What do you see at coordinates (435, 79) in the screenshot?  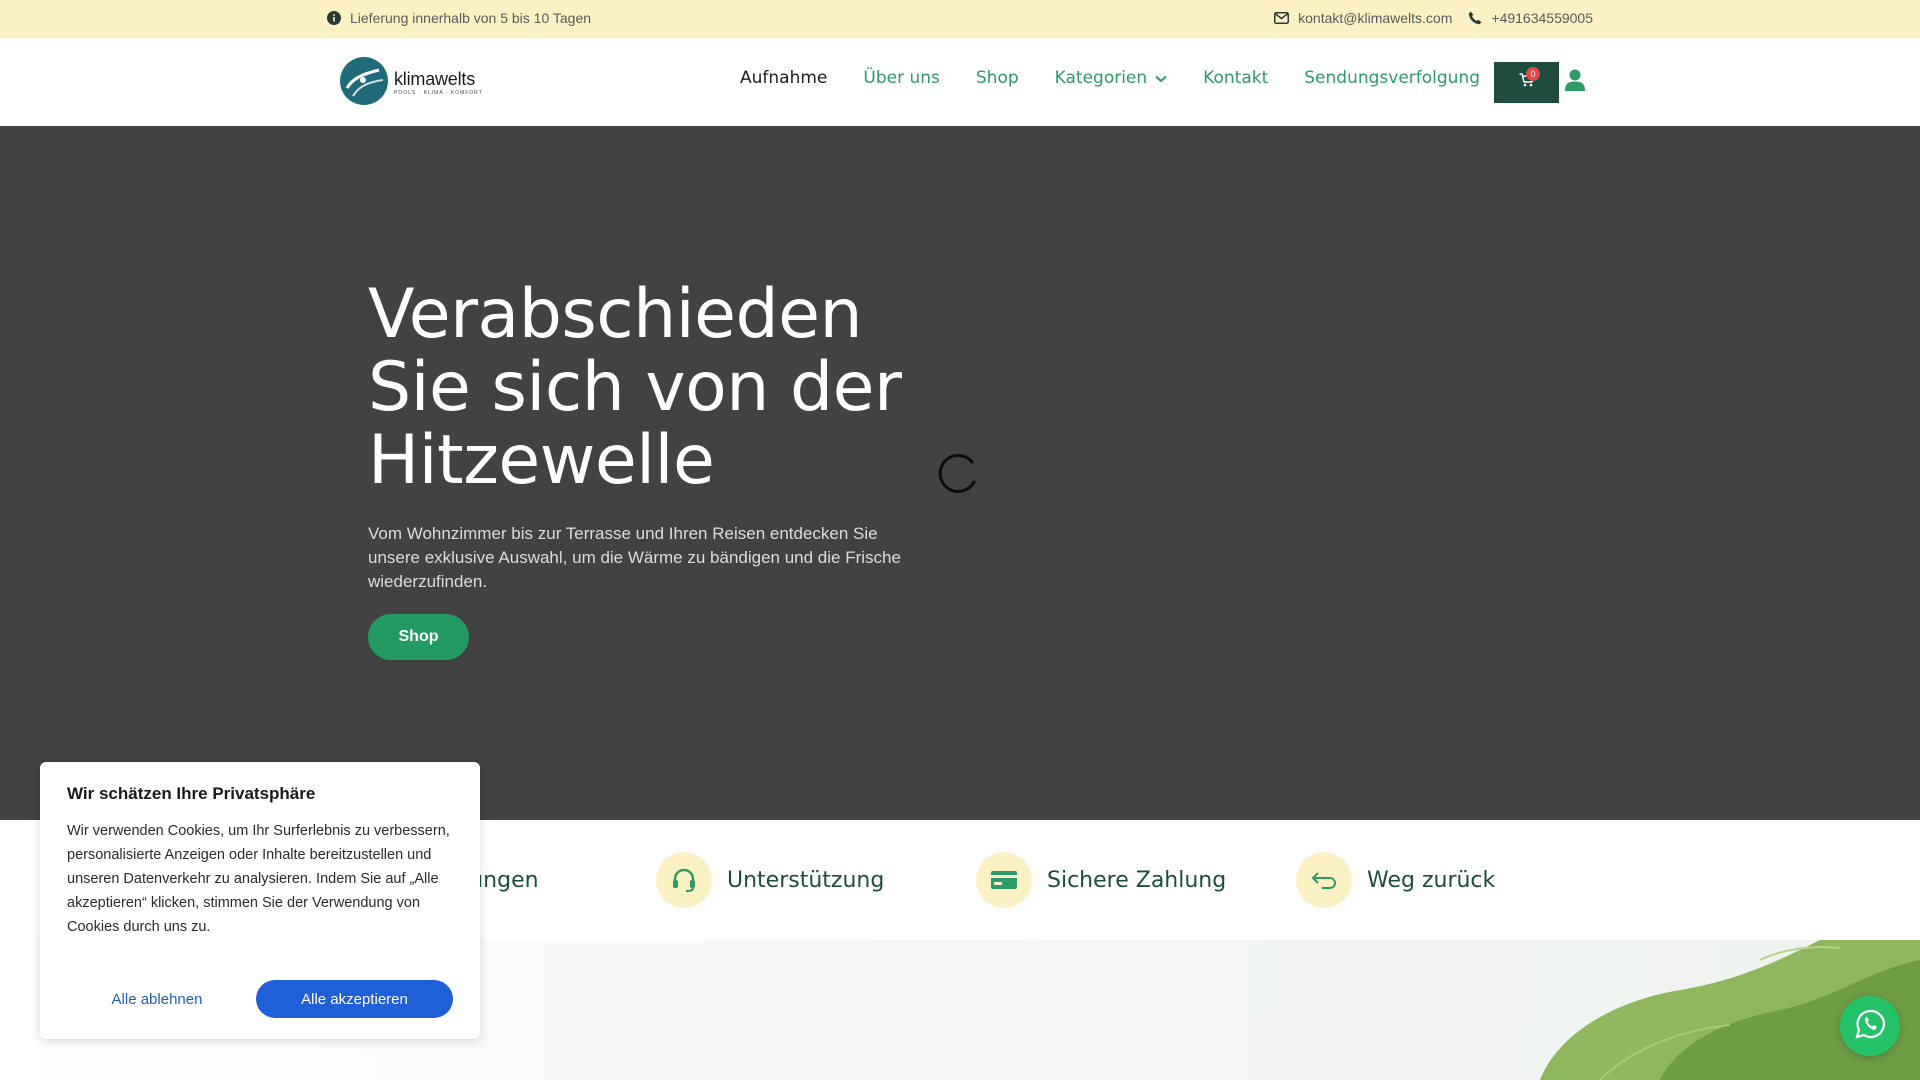 I see `logo-name: klimawelts` at bounding box center [435, 79].